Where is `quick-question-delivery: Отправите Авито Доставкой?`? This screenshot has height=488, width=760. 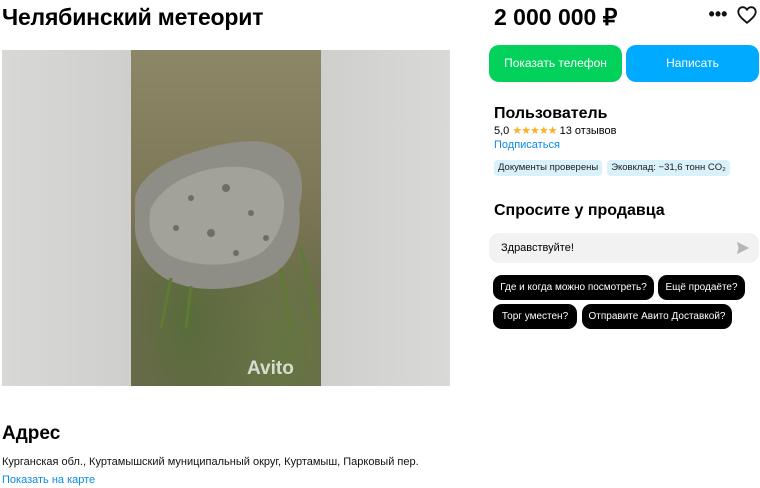 quick-question-delivery: Отправите Авито Доставкой? is located at coordinates (657, 316).